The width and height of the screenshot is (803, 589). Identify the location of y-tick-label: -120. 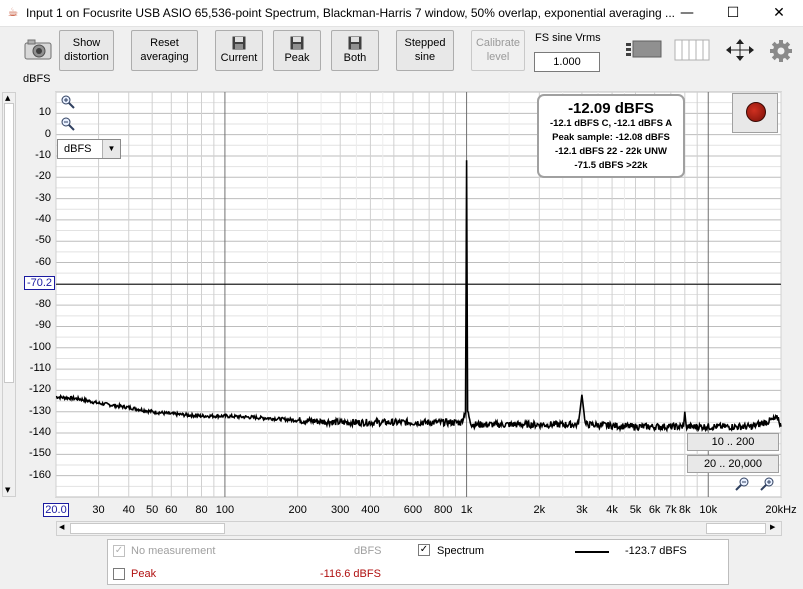
(39, 389).